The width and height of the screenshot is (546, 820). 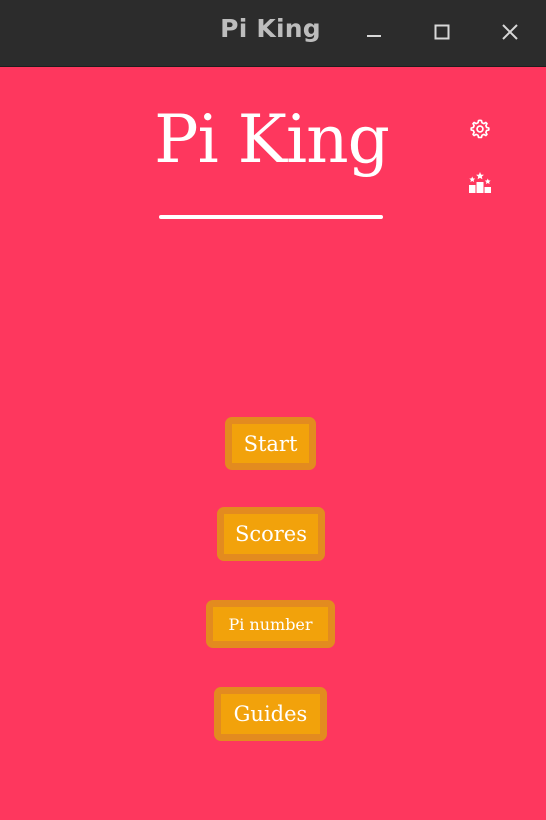 What do you see at coordinates (273, 33) in the screenshot?
I see `window-titlebar: Pi King` at bounding box center [273, 33].